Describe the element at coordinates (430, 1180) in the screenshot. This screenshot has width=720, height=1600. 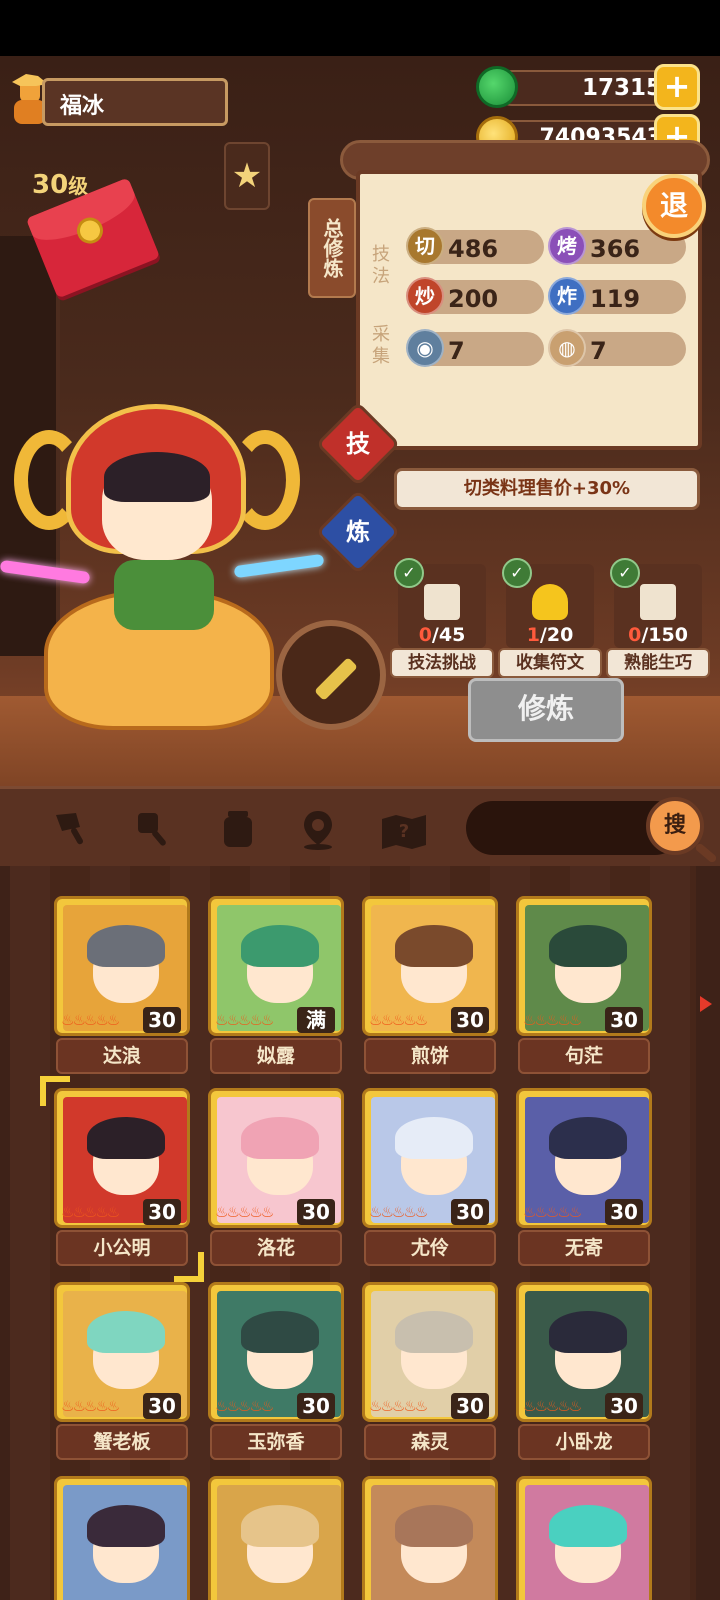
I see `chef-card: ♨♨♨♨♨ 30 尤伶` at that location.